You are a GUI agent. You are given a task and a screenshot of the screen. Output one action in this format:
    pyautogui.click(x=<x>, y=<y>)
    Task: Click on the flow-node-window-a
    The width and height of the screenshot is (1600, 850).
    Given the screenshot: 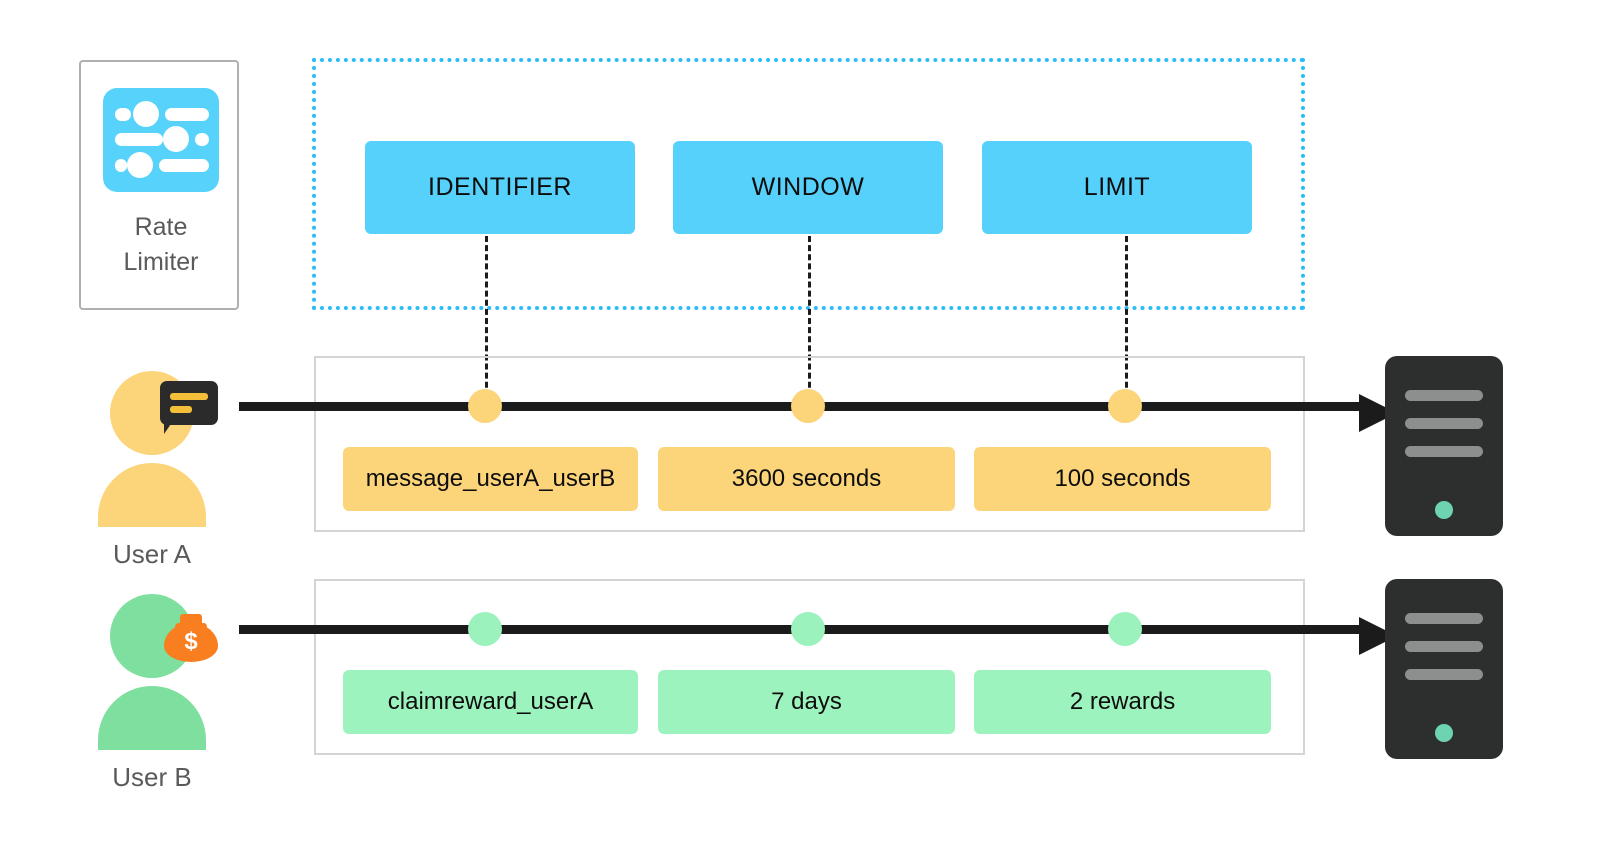 What is the action you would take?
    pyautogui.click(x=808, y=406)
    